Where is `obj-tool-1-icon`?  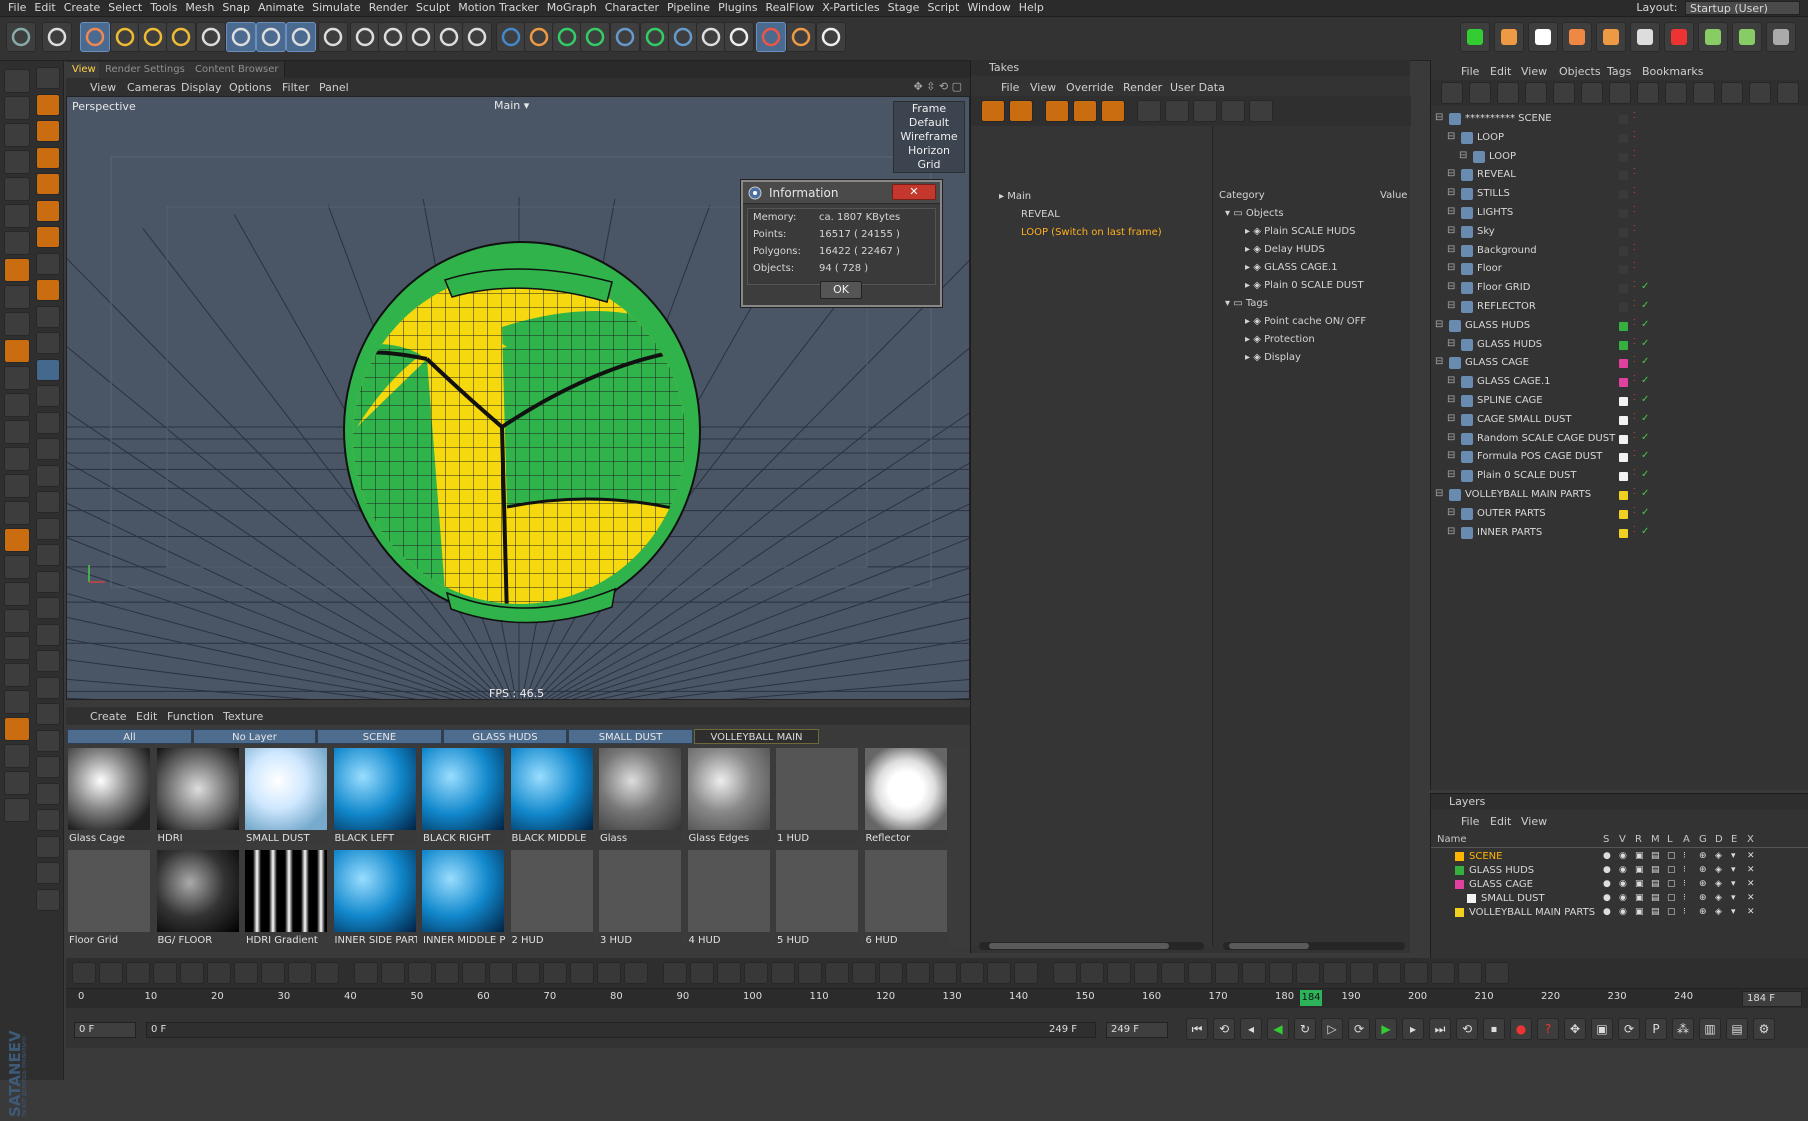 obj-tool-1-icon is located at coordinates (1452, 93).